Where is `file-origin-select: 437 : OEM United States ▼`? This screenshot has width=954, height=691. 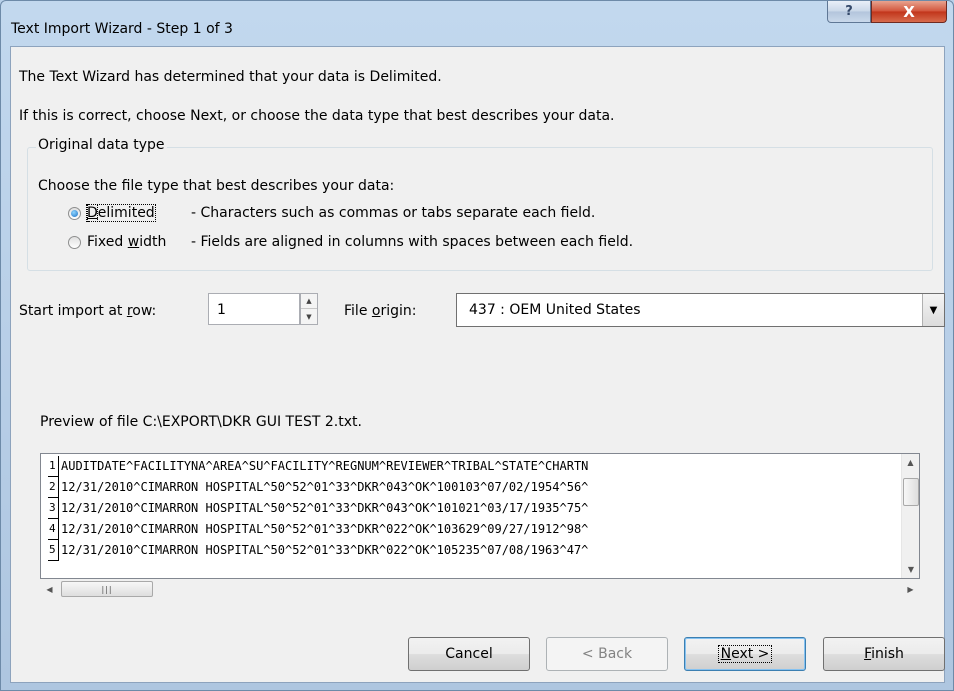
file-origin-select: 437 : OEM United States ▼ is located at coordinates (700, 310).